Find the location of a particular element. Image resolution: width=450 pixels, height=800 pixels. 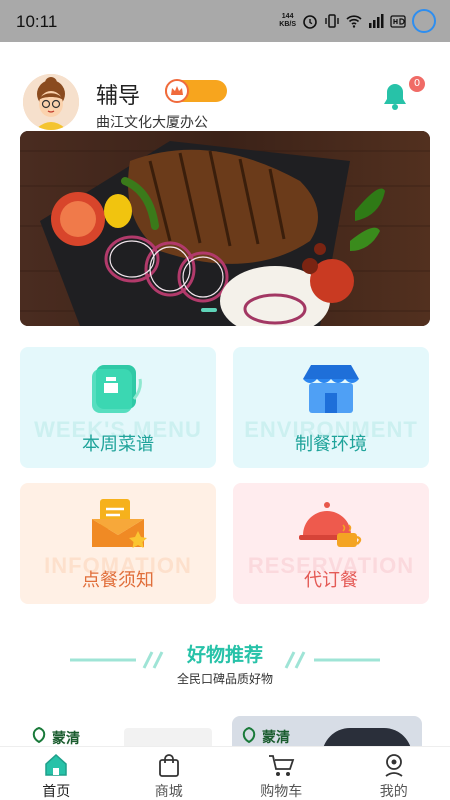

vip-toggle is located at coordinates (196, 91).